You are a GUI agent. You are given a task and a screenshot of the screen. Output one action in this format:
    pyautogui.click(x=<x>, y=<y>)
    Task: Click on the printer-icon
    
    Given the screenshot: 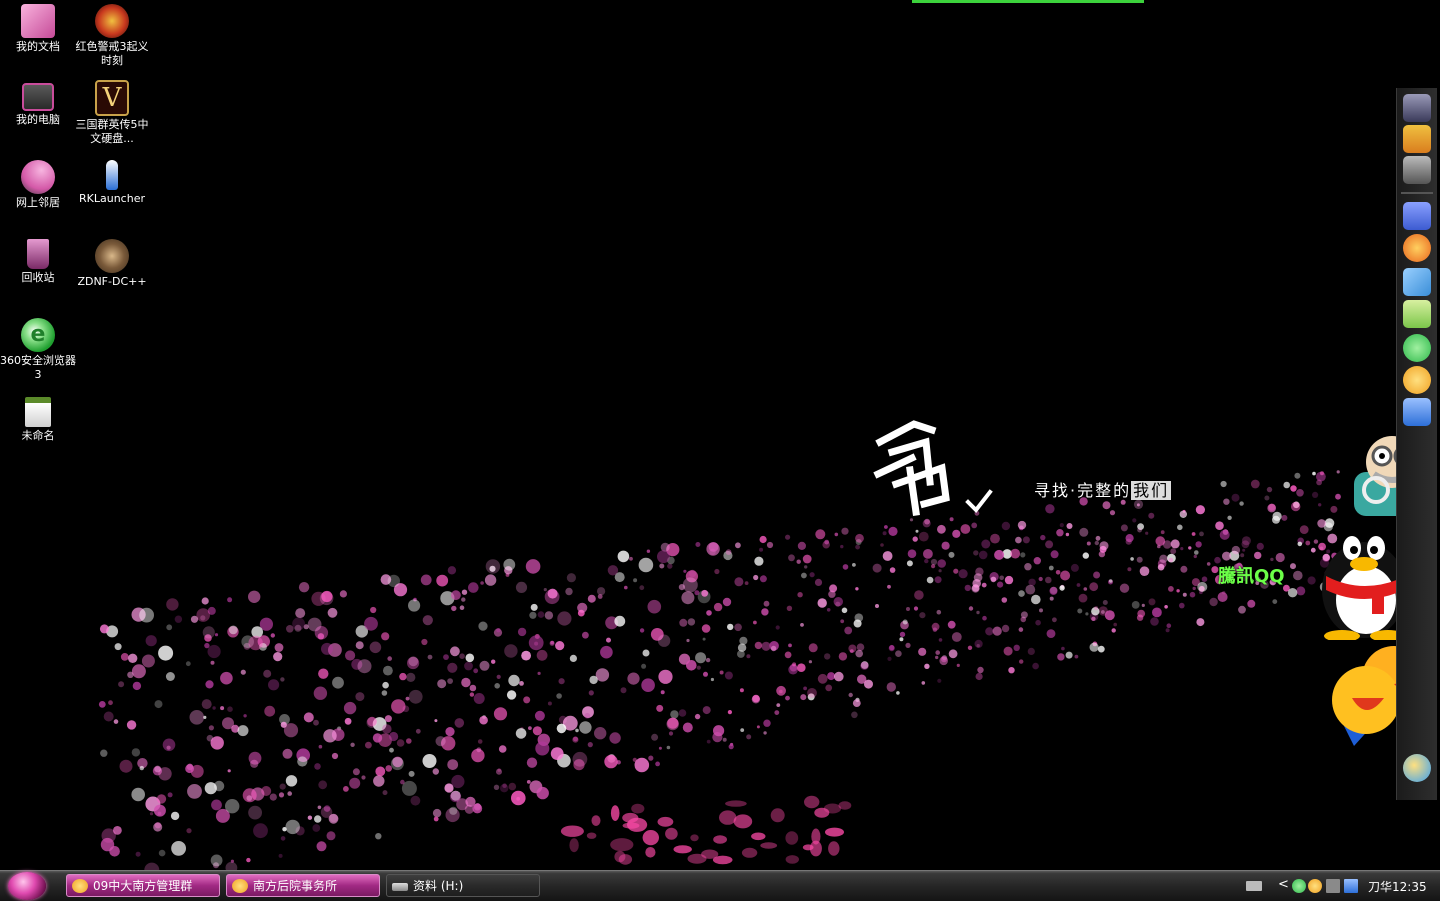 What is the action you would take?
    pyautogui.click(x=1417, y=314)
    